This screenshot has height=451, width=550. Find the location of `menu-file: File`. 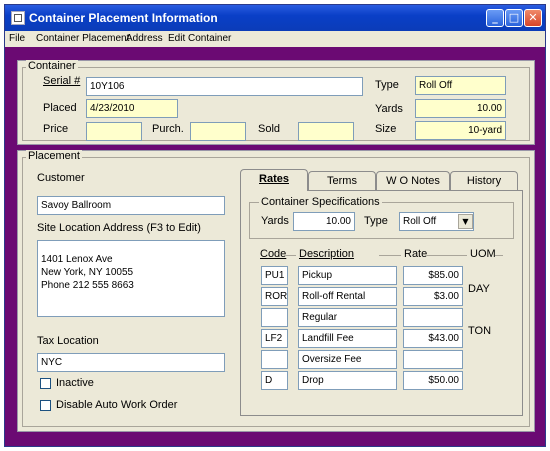

menu-file: File is located at coordinates (17, 38).